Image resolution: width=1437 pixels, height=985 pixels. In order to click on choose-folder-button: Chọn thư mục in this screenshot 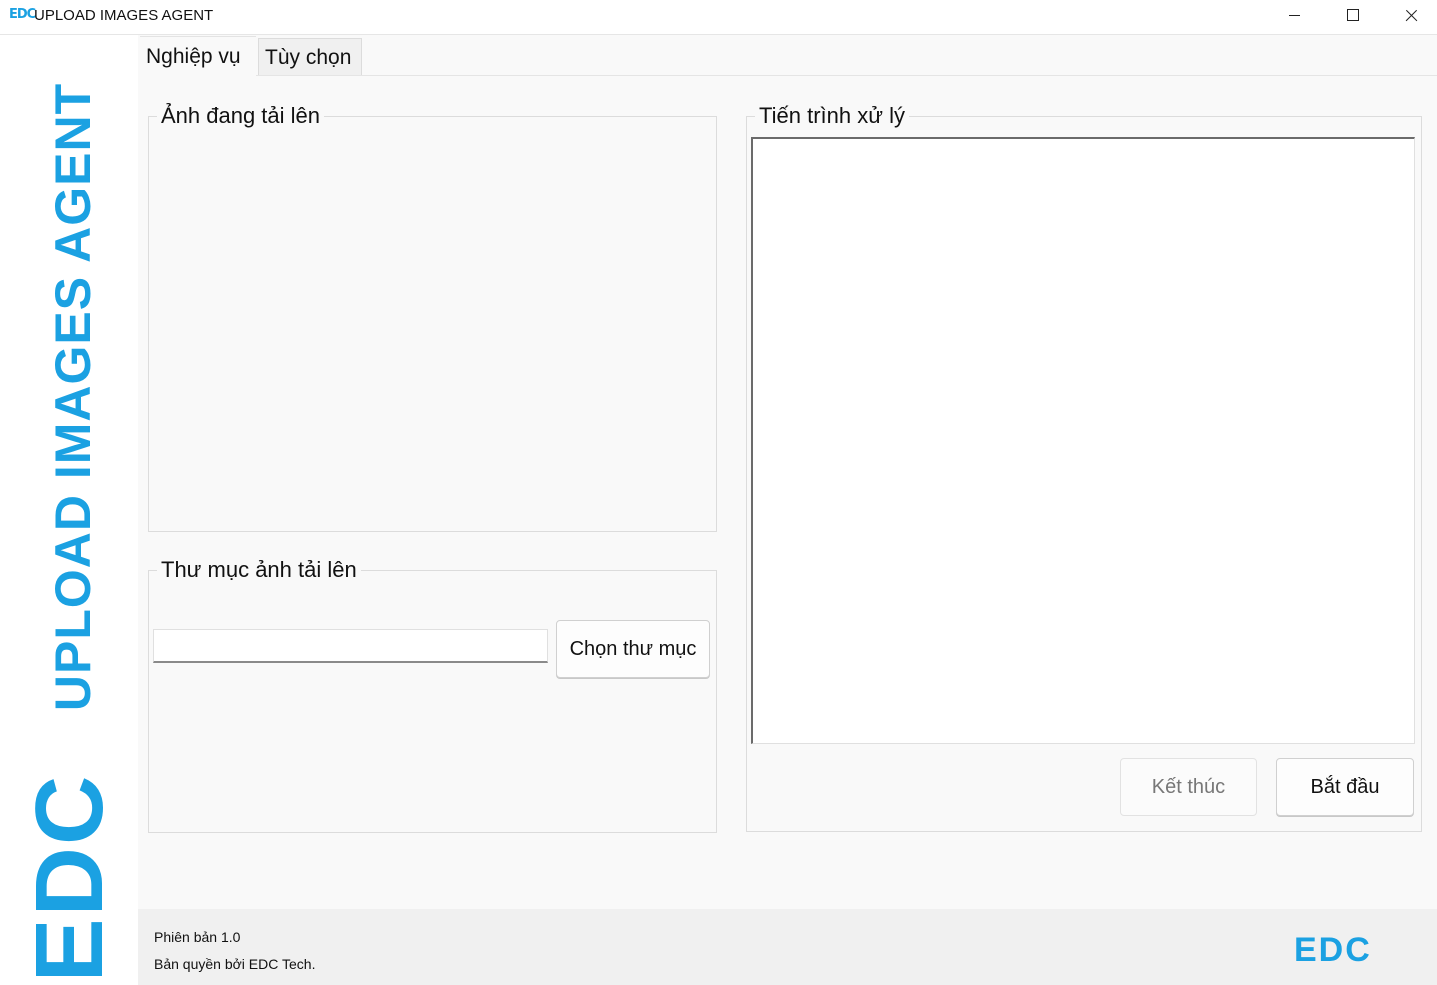, I will do `click(633, 649)`.